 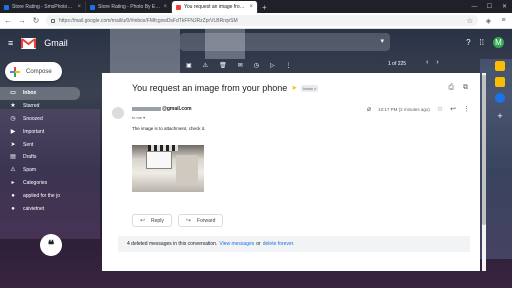 I want to click on close-window-icon: ✕, so click(x=504, y=6).